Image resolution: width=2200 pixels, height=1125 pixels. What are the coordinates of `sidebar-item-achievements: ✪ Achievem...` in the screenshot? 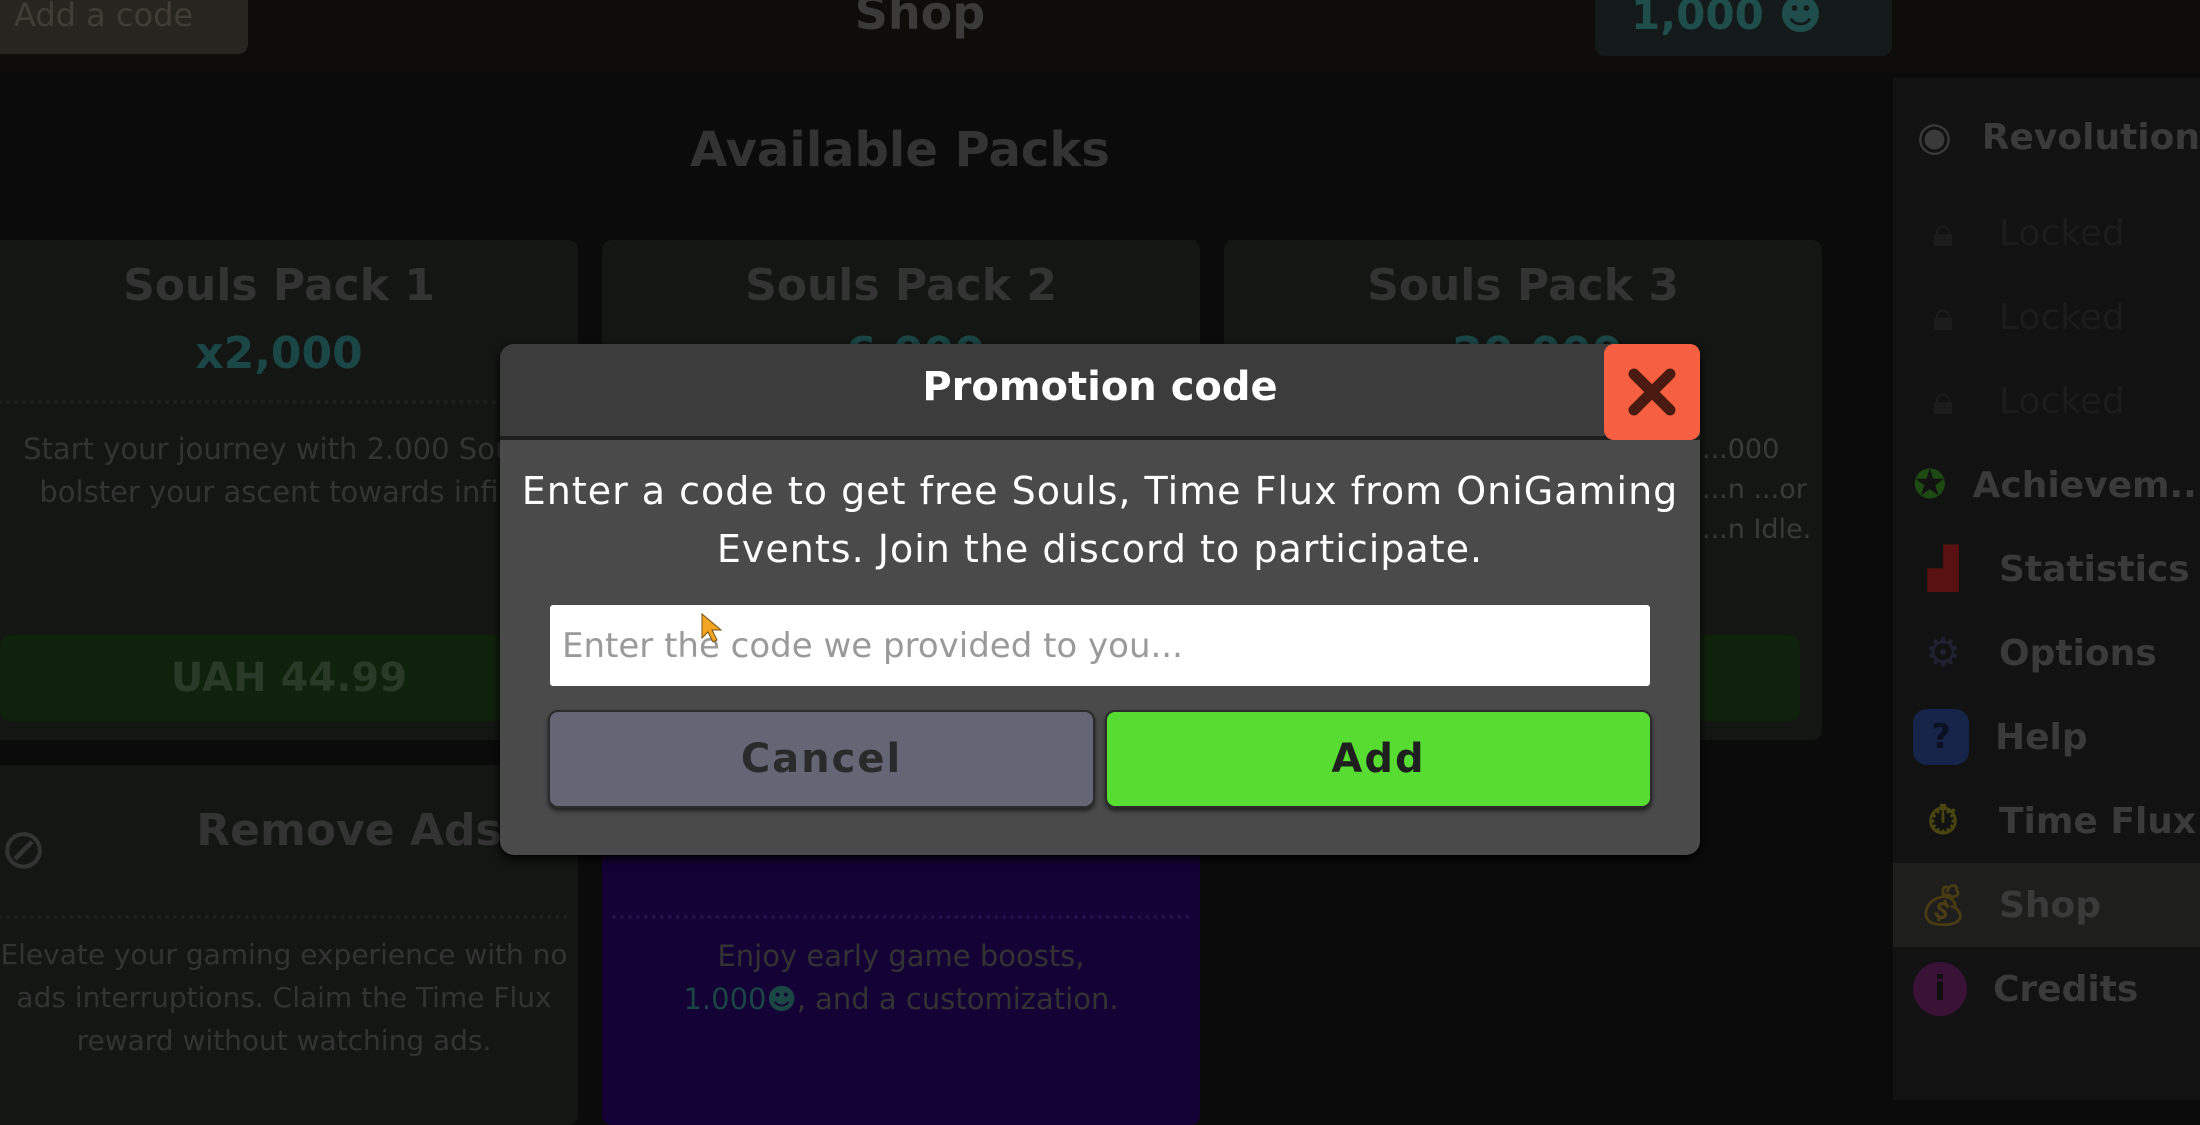 It's located at (2046, 485).